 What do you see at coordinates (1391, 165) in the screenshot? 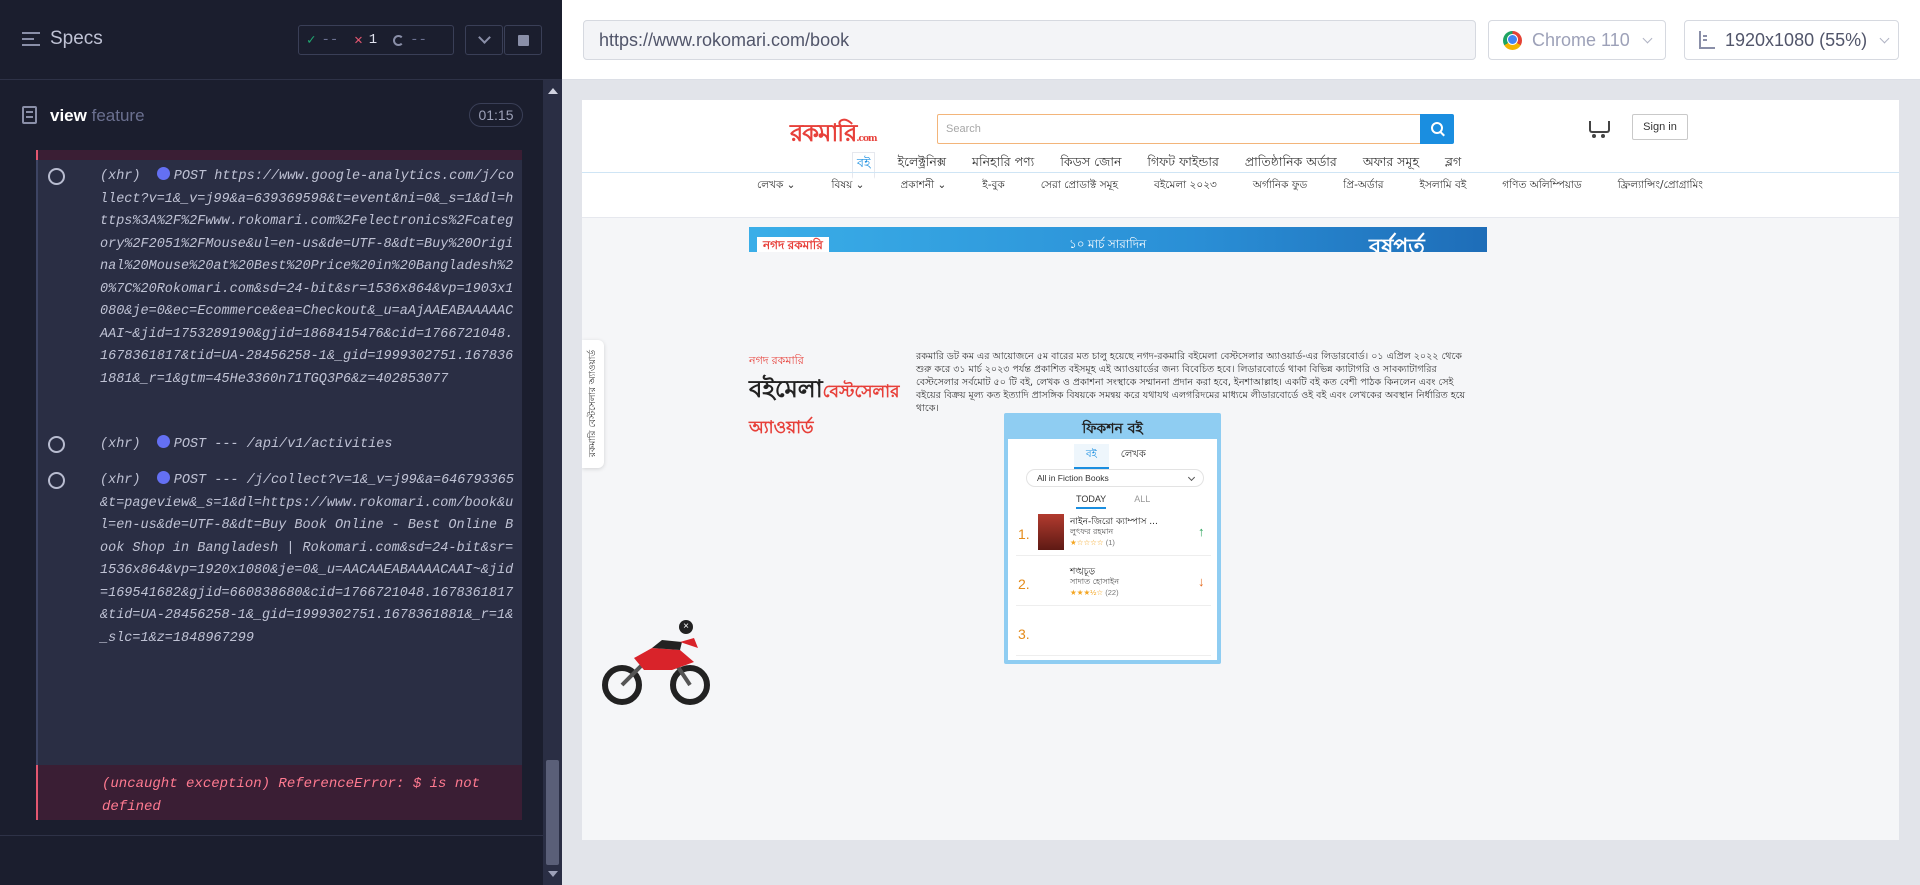
I see `nav-item-offers: অফার সমূহ` at bounding box center [1391, 165].